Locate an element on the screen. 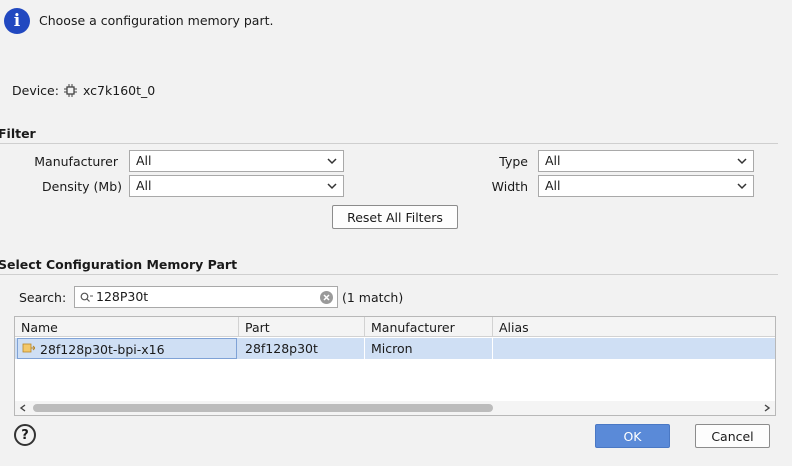 The image size is (792, 466). ok-button: OK is located at coordinates (632, 436).